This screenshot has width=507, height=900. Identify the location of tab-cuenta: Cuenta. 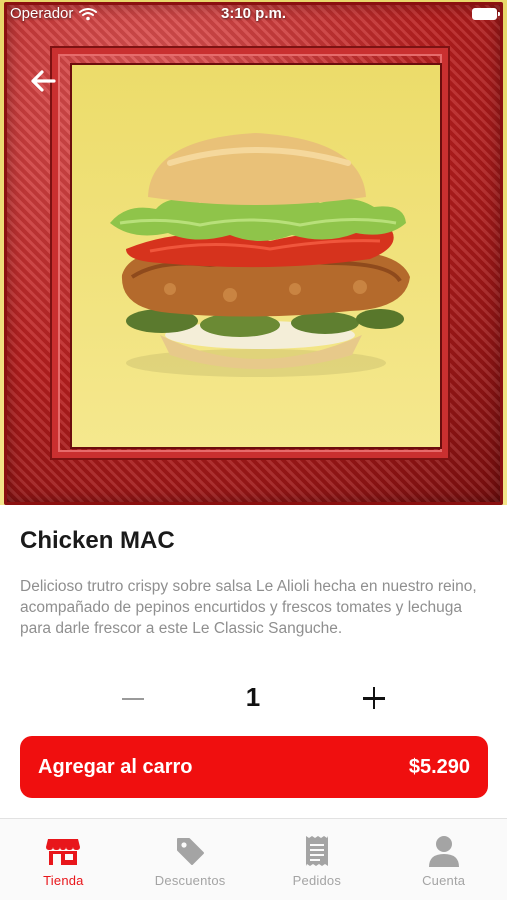
(443, 859).